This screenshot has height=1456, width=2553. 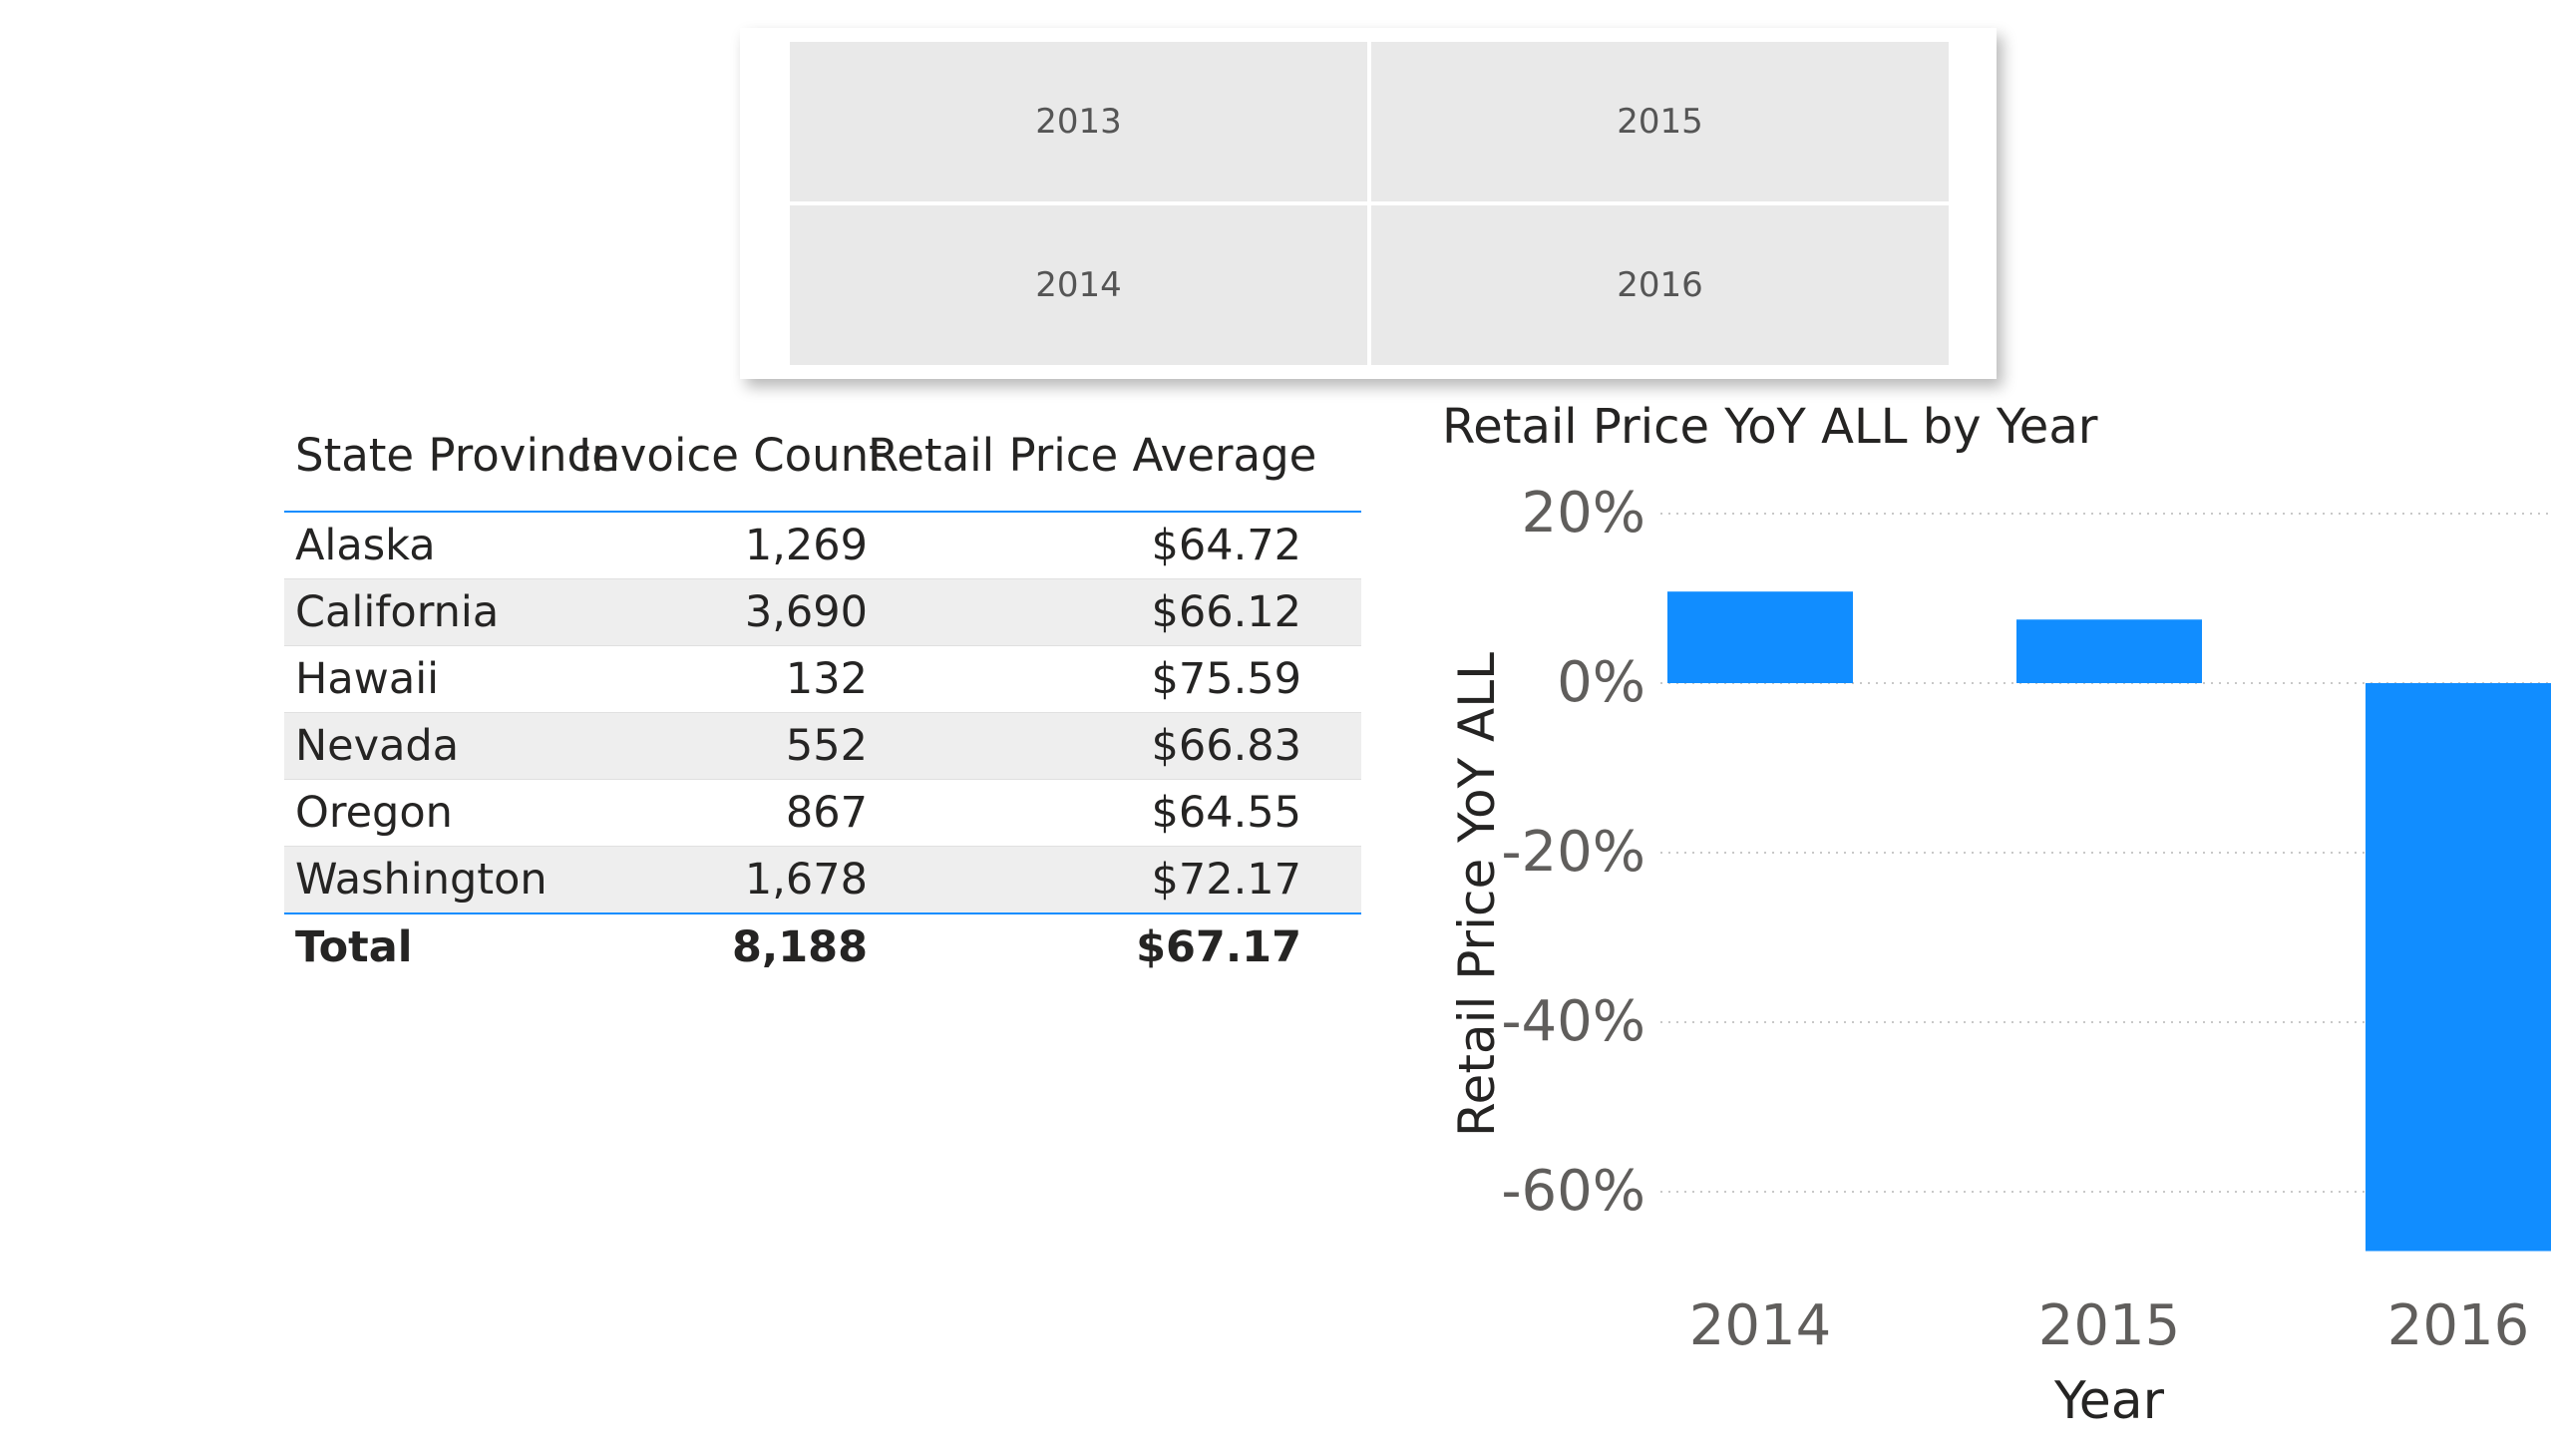 I want to click on bar-2016, so click(x=2459, y=967).